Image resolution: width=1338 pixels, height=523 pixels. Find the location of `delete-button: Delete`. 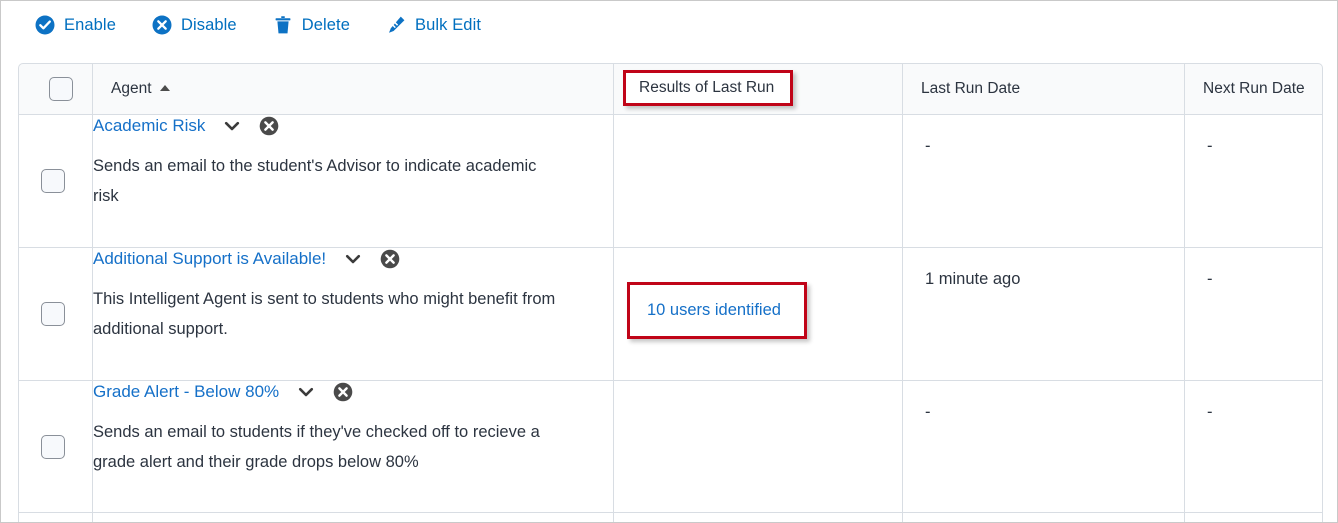

delete-button: Delete is located at coordinates (311, 25).